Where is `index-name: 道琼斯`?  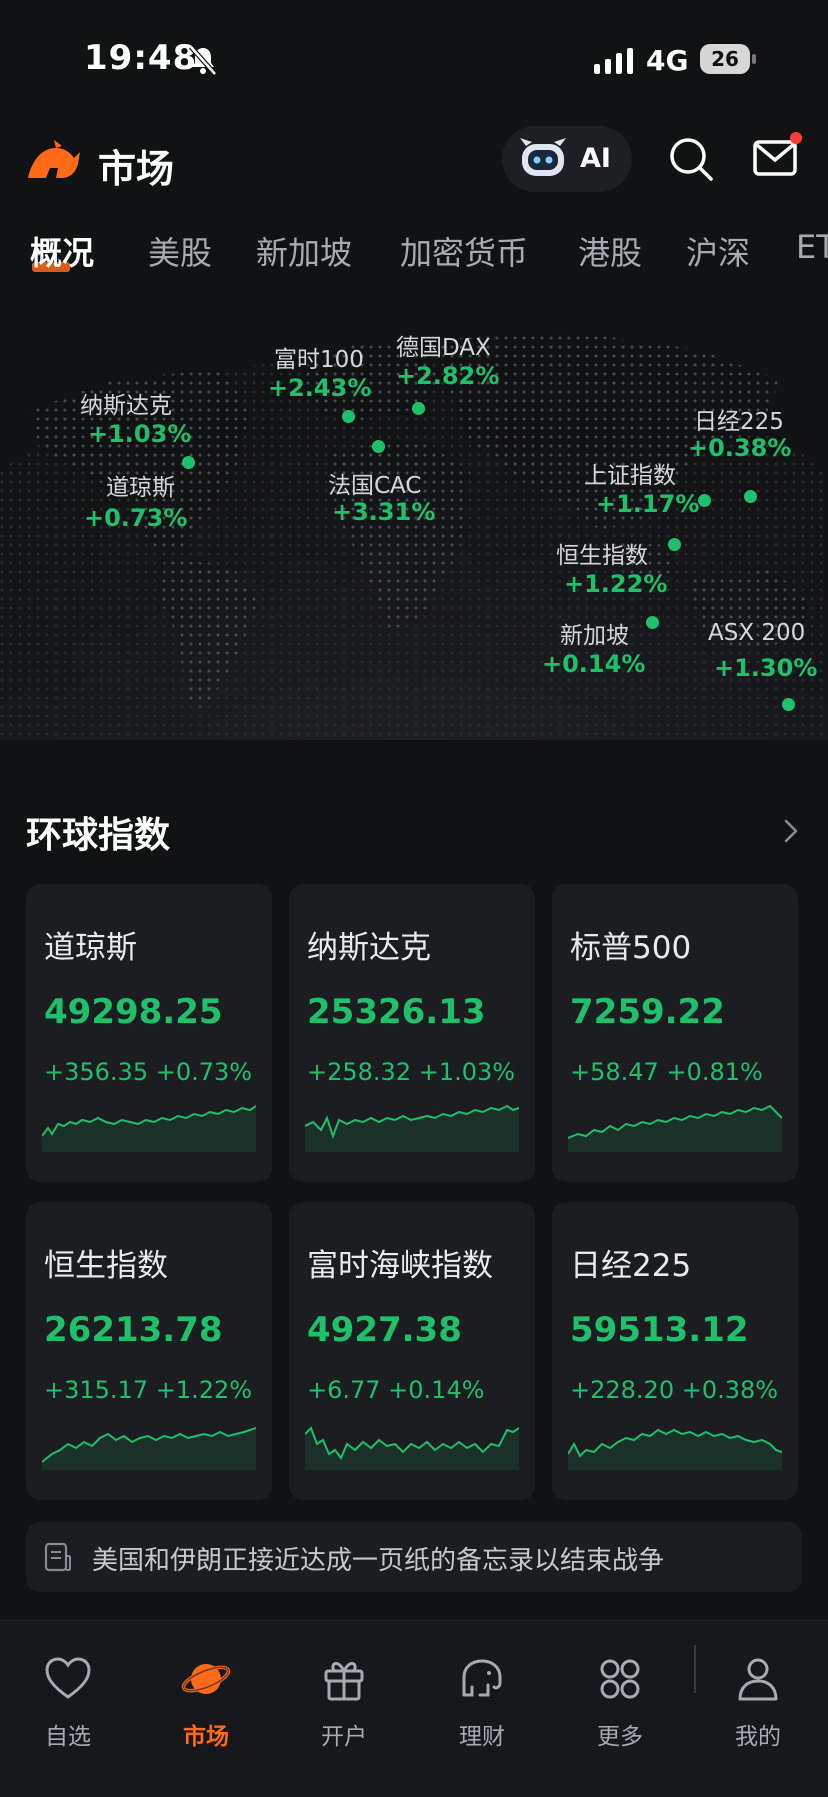
index-name: 道琼斯 is located at coordinates (90, 948).